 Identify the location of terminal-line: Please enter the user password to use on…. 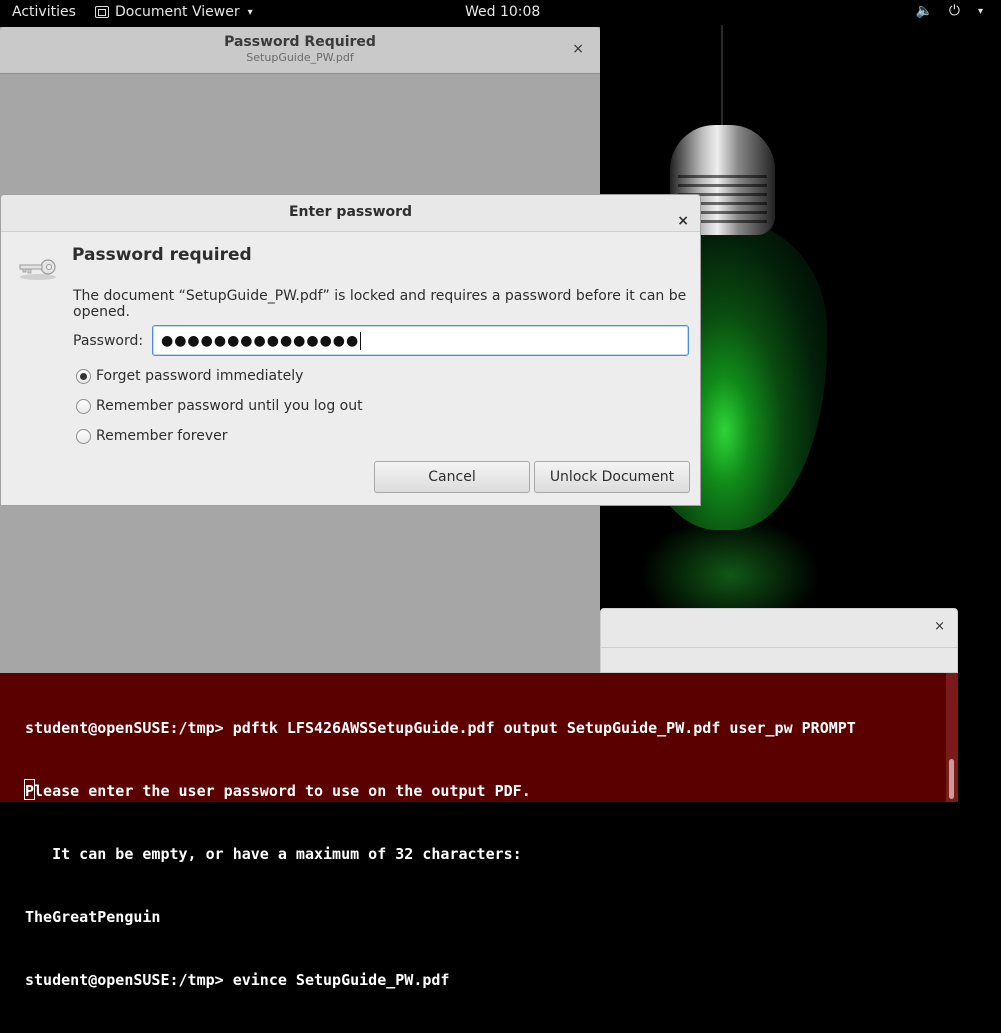
(278, 791).